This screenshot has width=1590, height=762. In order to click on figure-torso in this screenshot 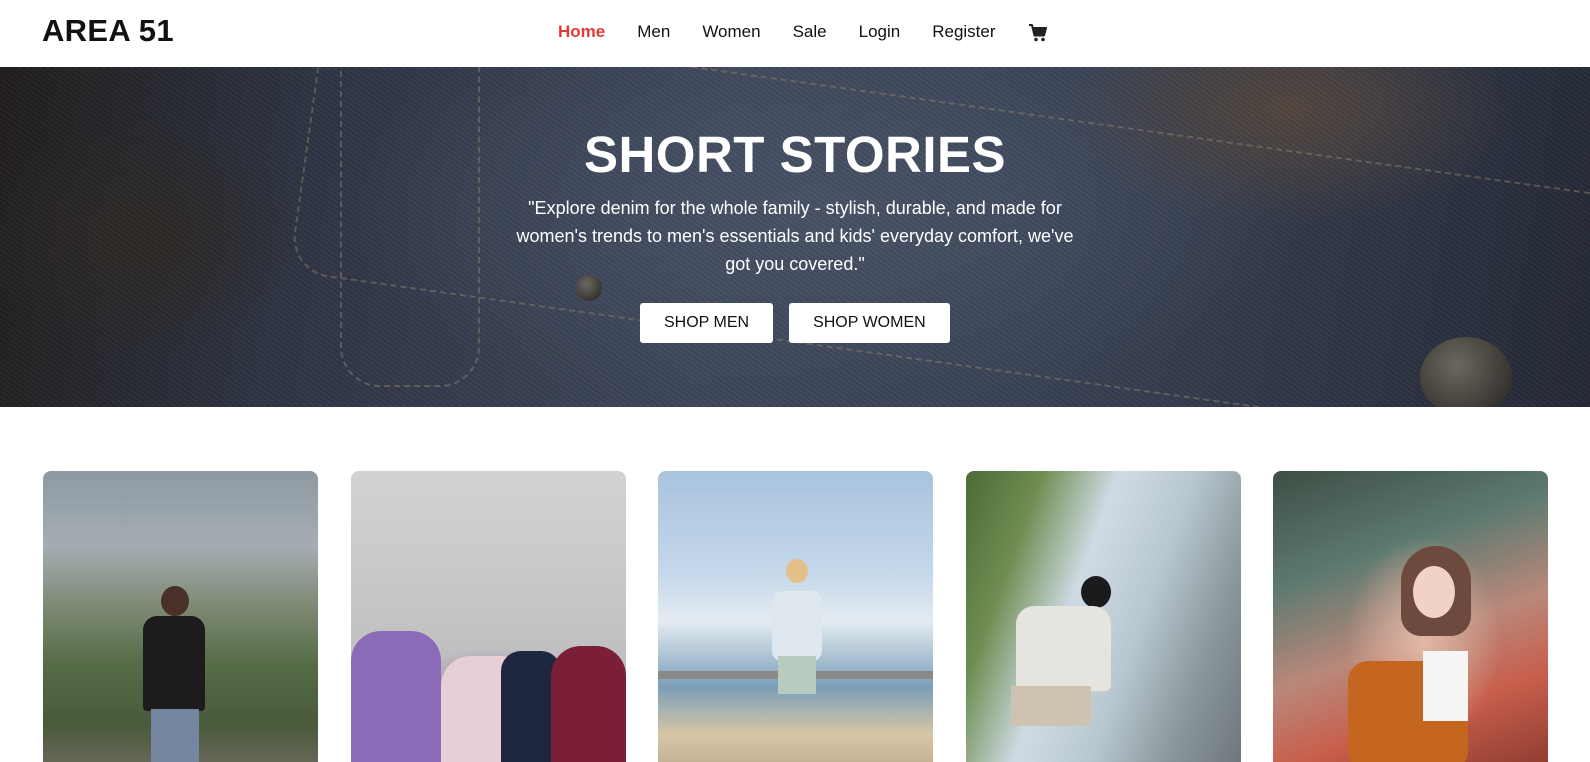, I will do `click(174, 663)`.